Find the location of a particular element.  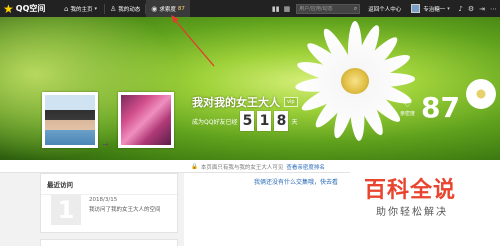

vip-badge: vip is located at coordinates (291, 102).